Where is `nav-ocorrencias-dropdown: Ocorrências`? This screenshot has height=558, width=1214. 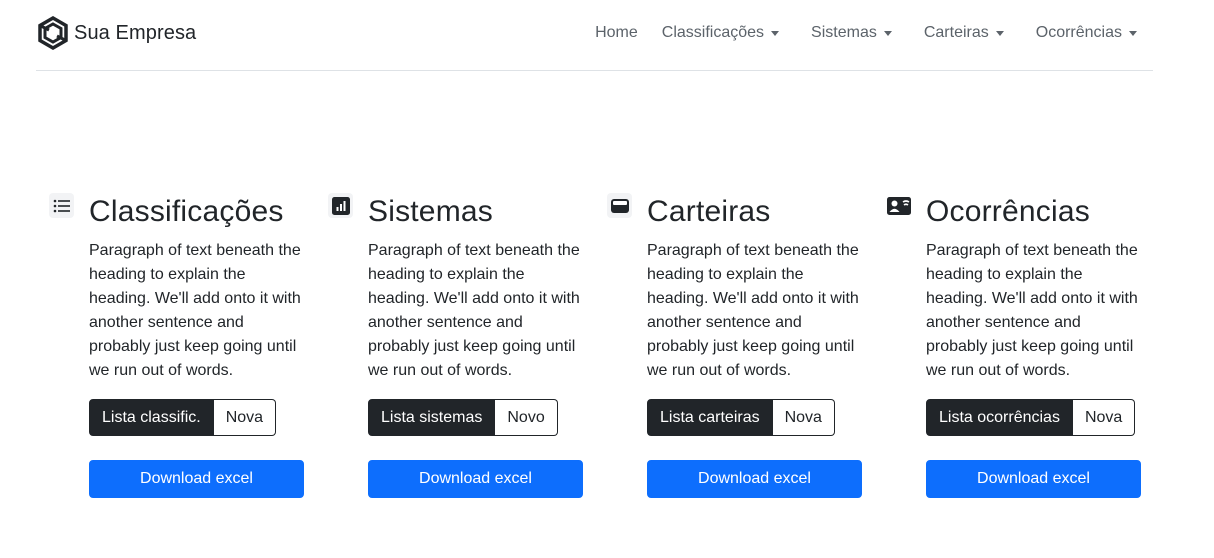
nav-ocorrencias-dropdown: Ocorrências is located at coordinates (1086, 33).